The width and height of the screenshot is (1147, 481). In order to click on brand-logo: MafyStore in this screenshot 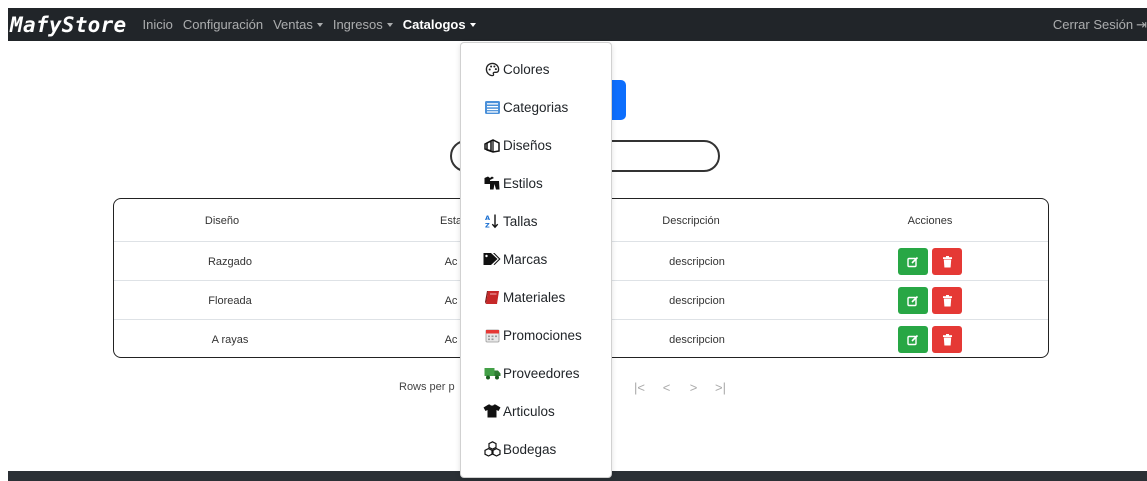, I will do `click(68, 25)`.